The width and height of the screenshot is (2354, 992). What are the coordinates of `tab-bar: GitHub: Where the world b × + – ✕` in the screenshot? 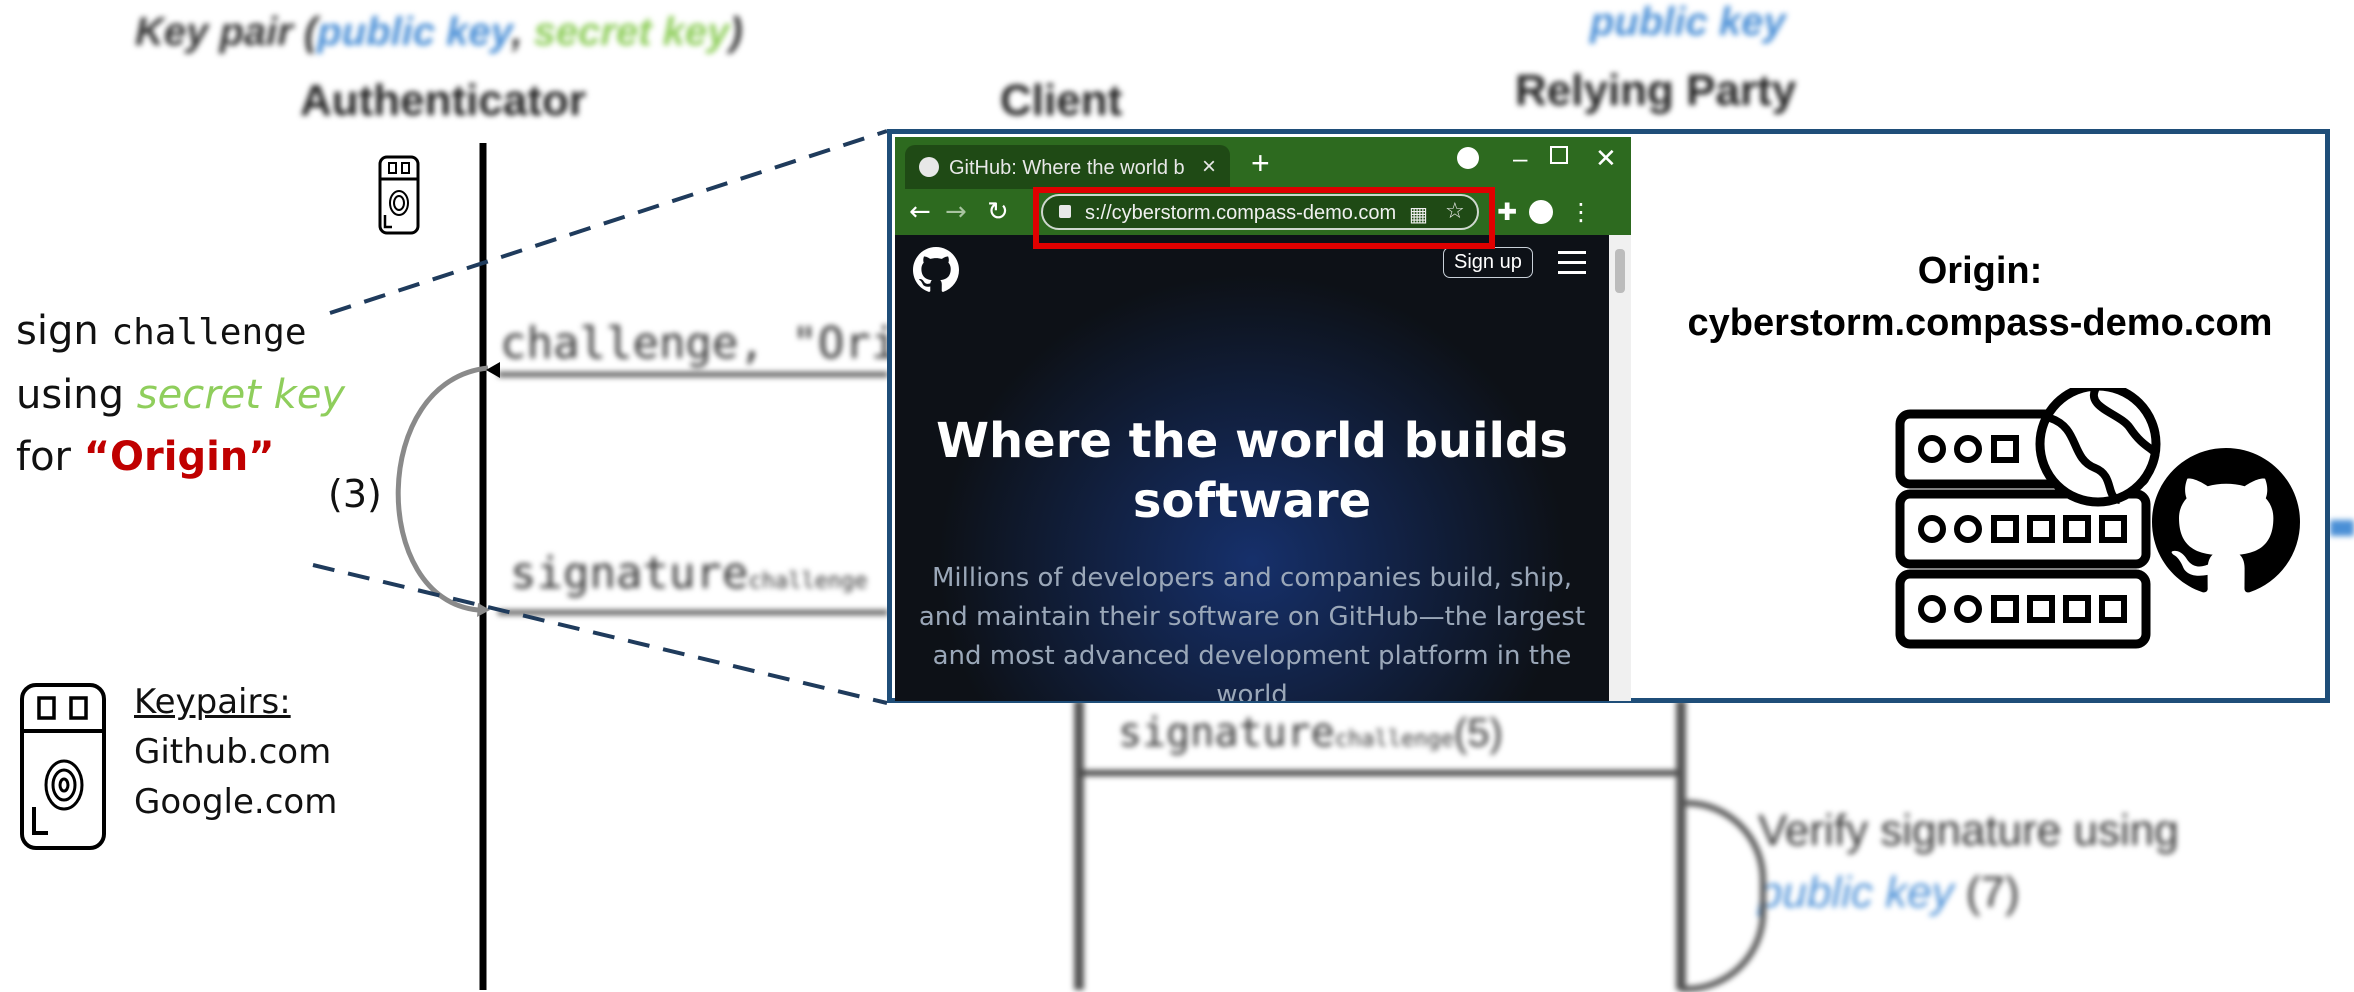 It's located at (1263, 163).